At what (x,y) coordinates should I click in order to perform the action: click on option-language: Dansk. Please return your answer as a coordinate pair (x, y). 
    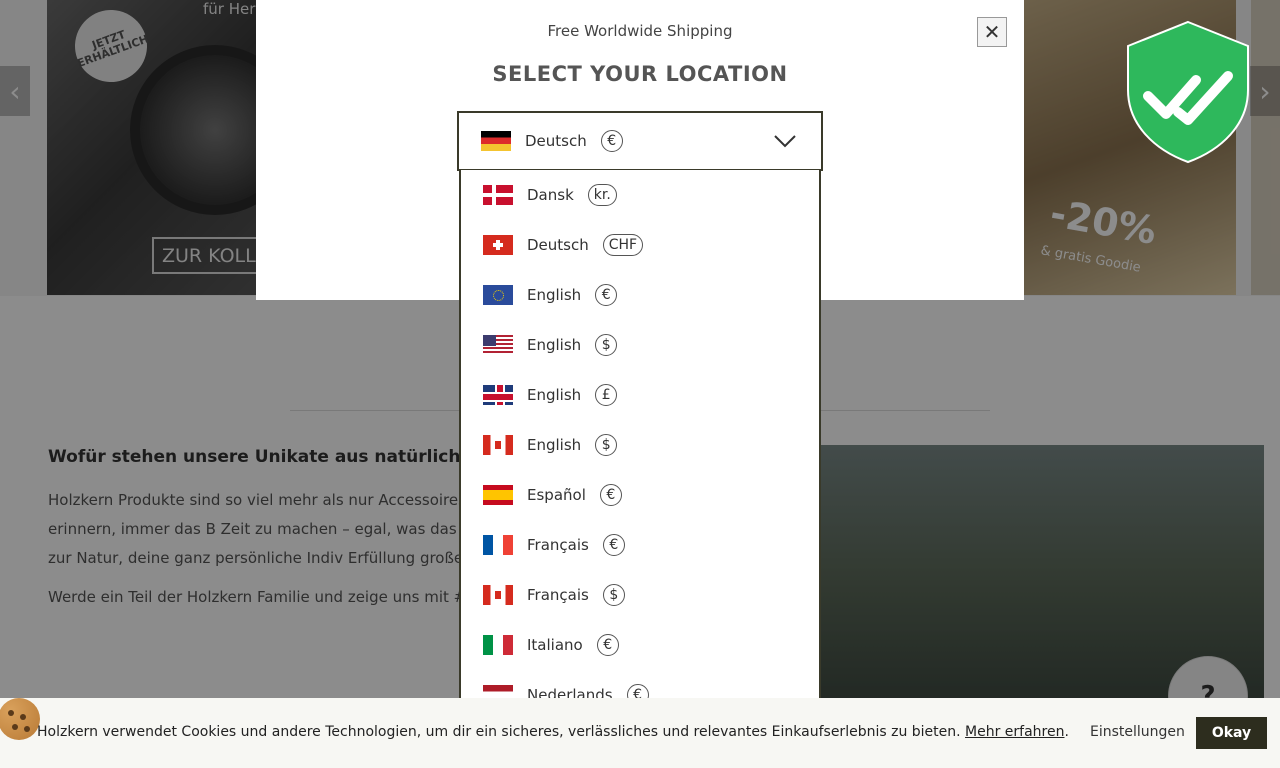
    Looking at the image, I should click on (550, 195).